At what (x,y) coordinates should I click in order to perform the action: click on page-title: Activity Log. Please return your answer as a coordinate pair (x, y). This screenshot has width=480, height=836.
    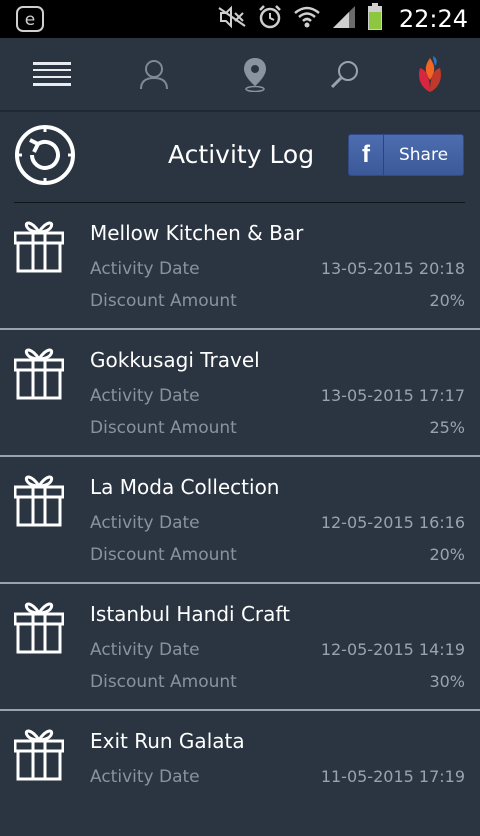
    Looking at the image, I should click on (241, 154).